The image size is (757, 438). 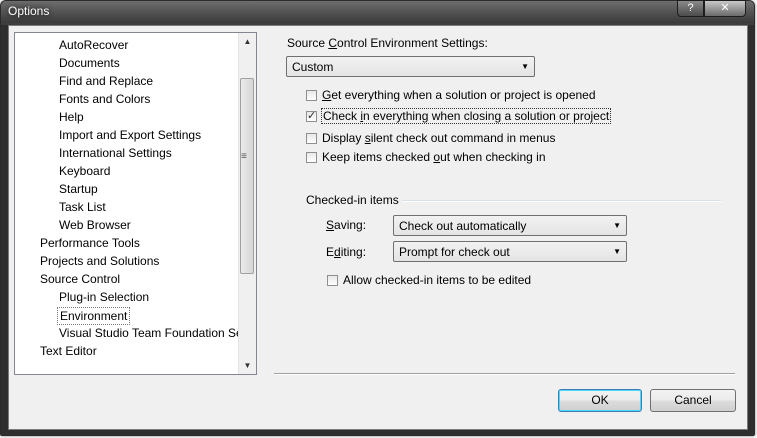 What do you see at coordinates (308, 43) in the screenshot?
I see `label-part: Source` at bounding box center [308, 43].